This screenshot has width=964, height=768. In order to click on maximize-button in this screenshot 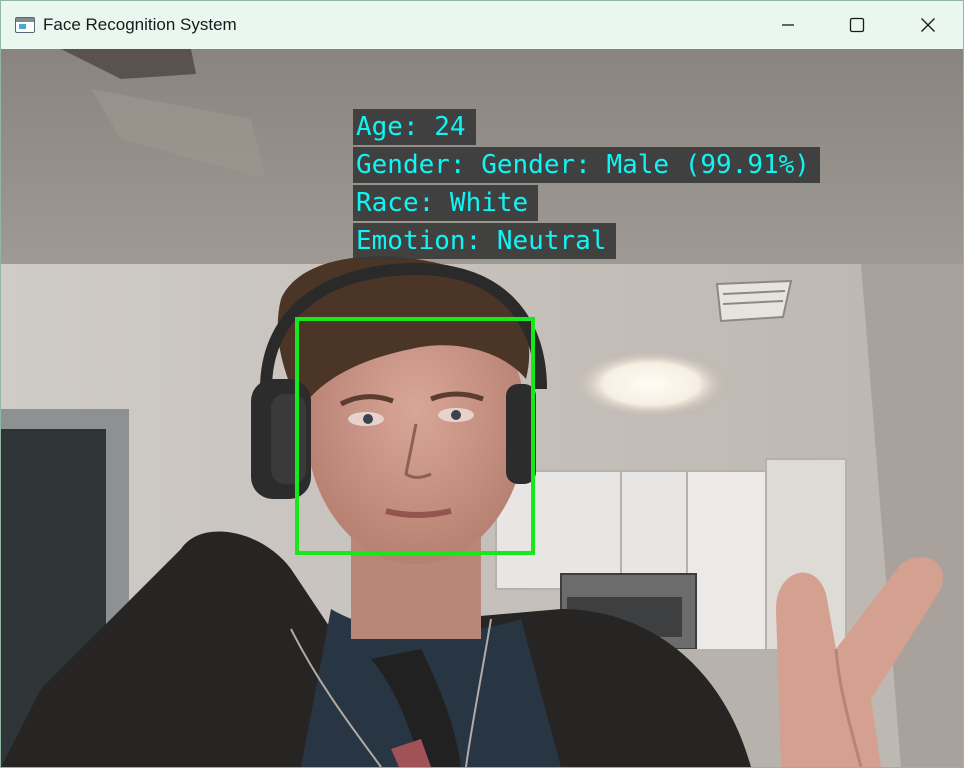, I will do `click(857, 25)`.